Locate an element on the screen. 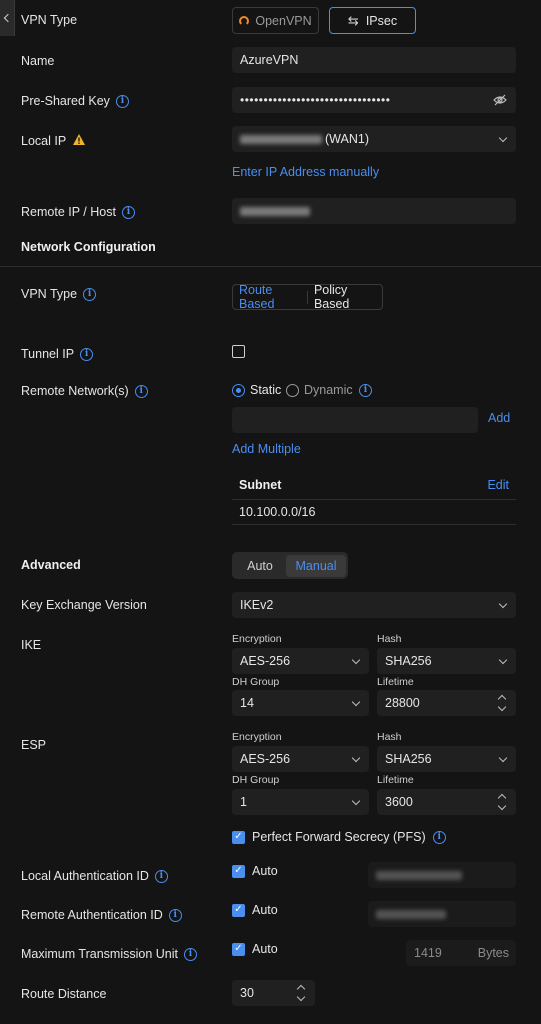 This screenshot has height=1024, width=541. ike-lifetime-input: 28800 is located at coordinates (446, 703).